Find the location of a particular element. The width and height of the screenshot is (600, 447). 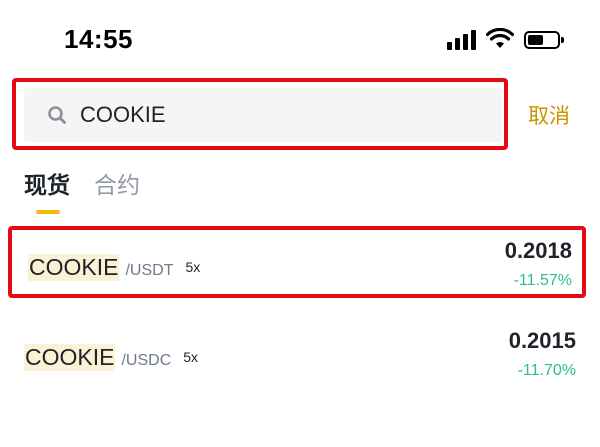

price-block: 0.2015 -11.70% is located at coordinates (542, 354).